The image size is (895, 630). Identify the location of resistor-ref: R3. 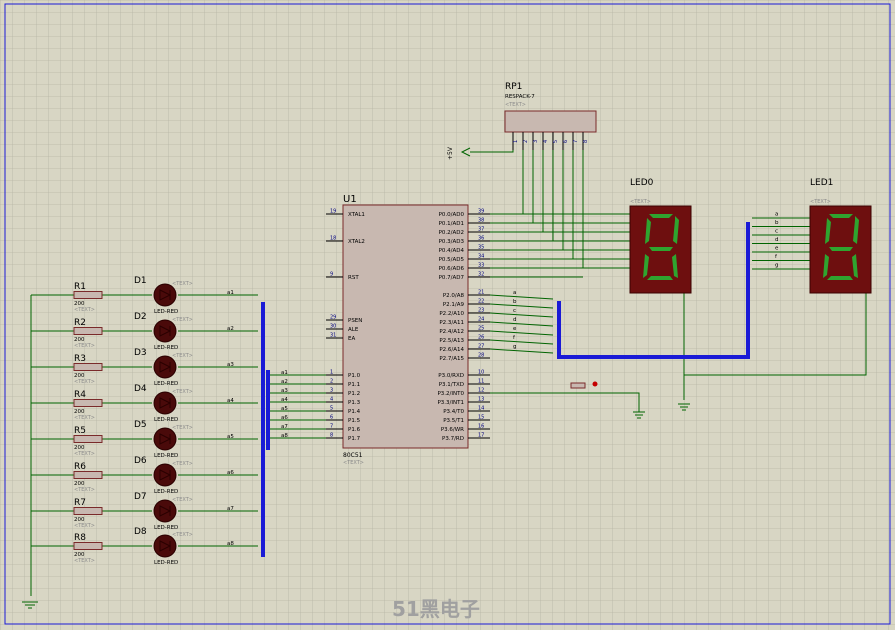
(80, 359).